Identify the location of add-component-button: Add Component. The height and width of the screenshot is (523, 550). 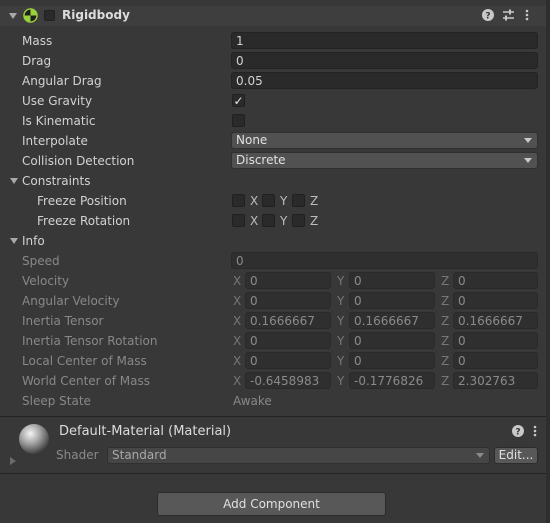
(271, 504).